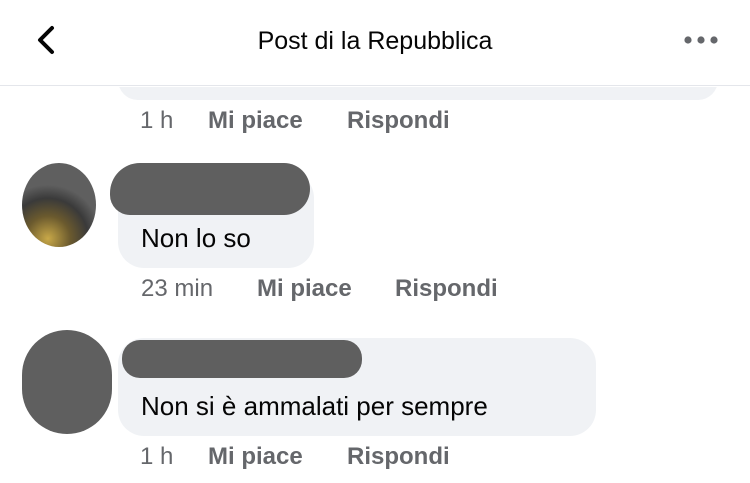 Image resolution: width=750 pixels, height=483 pixels. What do you see at coordinates (177, 288) in the screenshot?
I see `comment-timestamp: 23 min` at bounding box center [177, 288].